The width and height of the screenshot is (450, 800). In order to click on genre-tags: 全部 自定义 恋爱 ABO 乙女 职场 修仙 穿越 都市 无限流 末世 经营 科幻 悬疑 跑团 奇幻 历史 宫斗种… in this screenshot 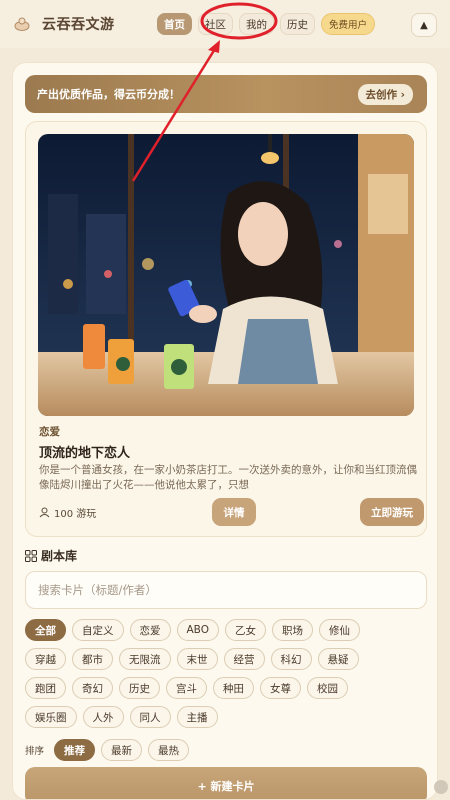, I will do `click(226, 677)`.